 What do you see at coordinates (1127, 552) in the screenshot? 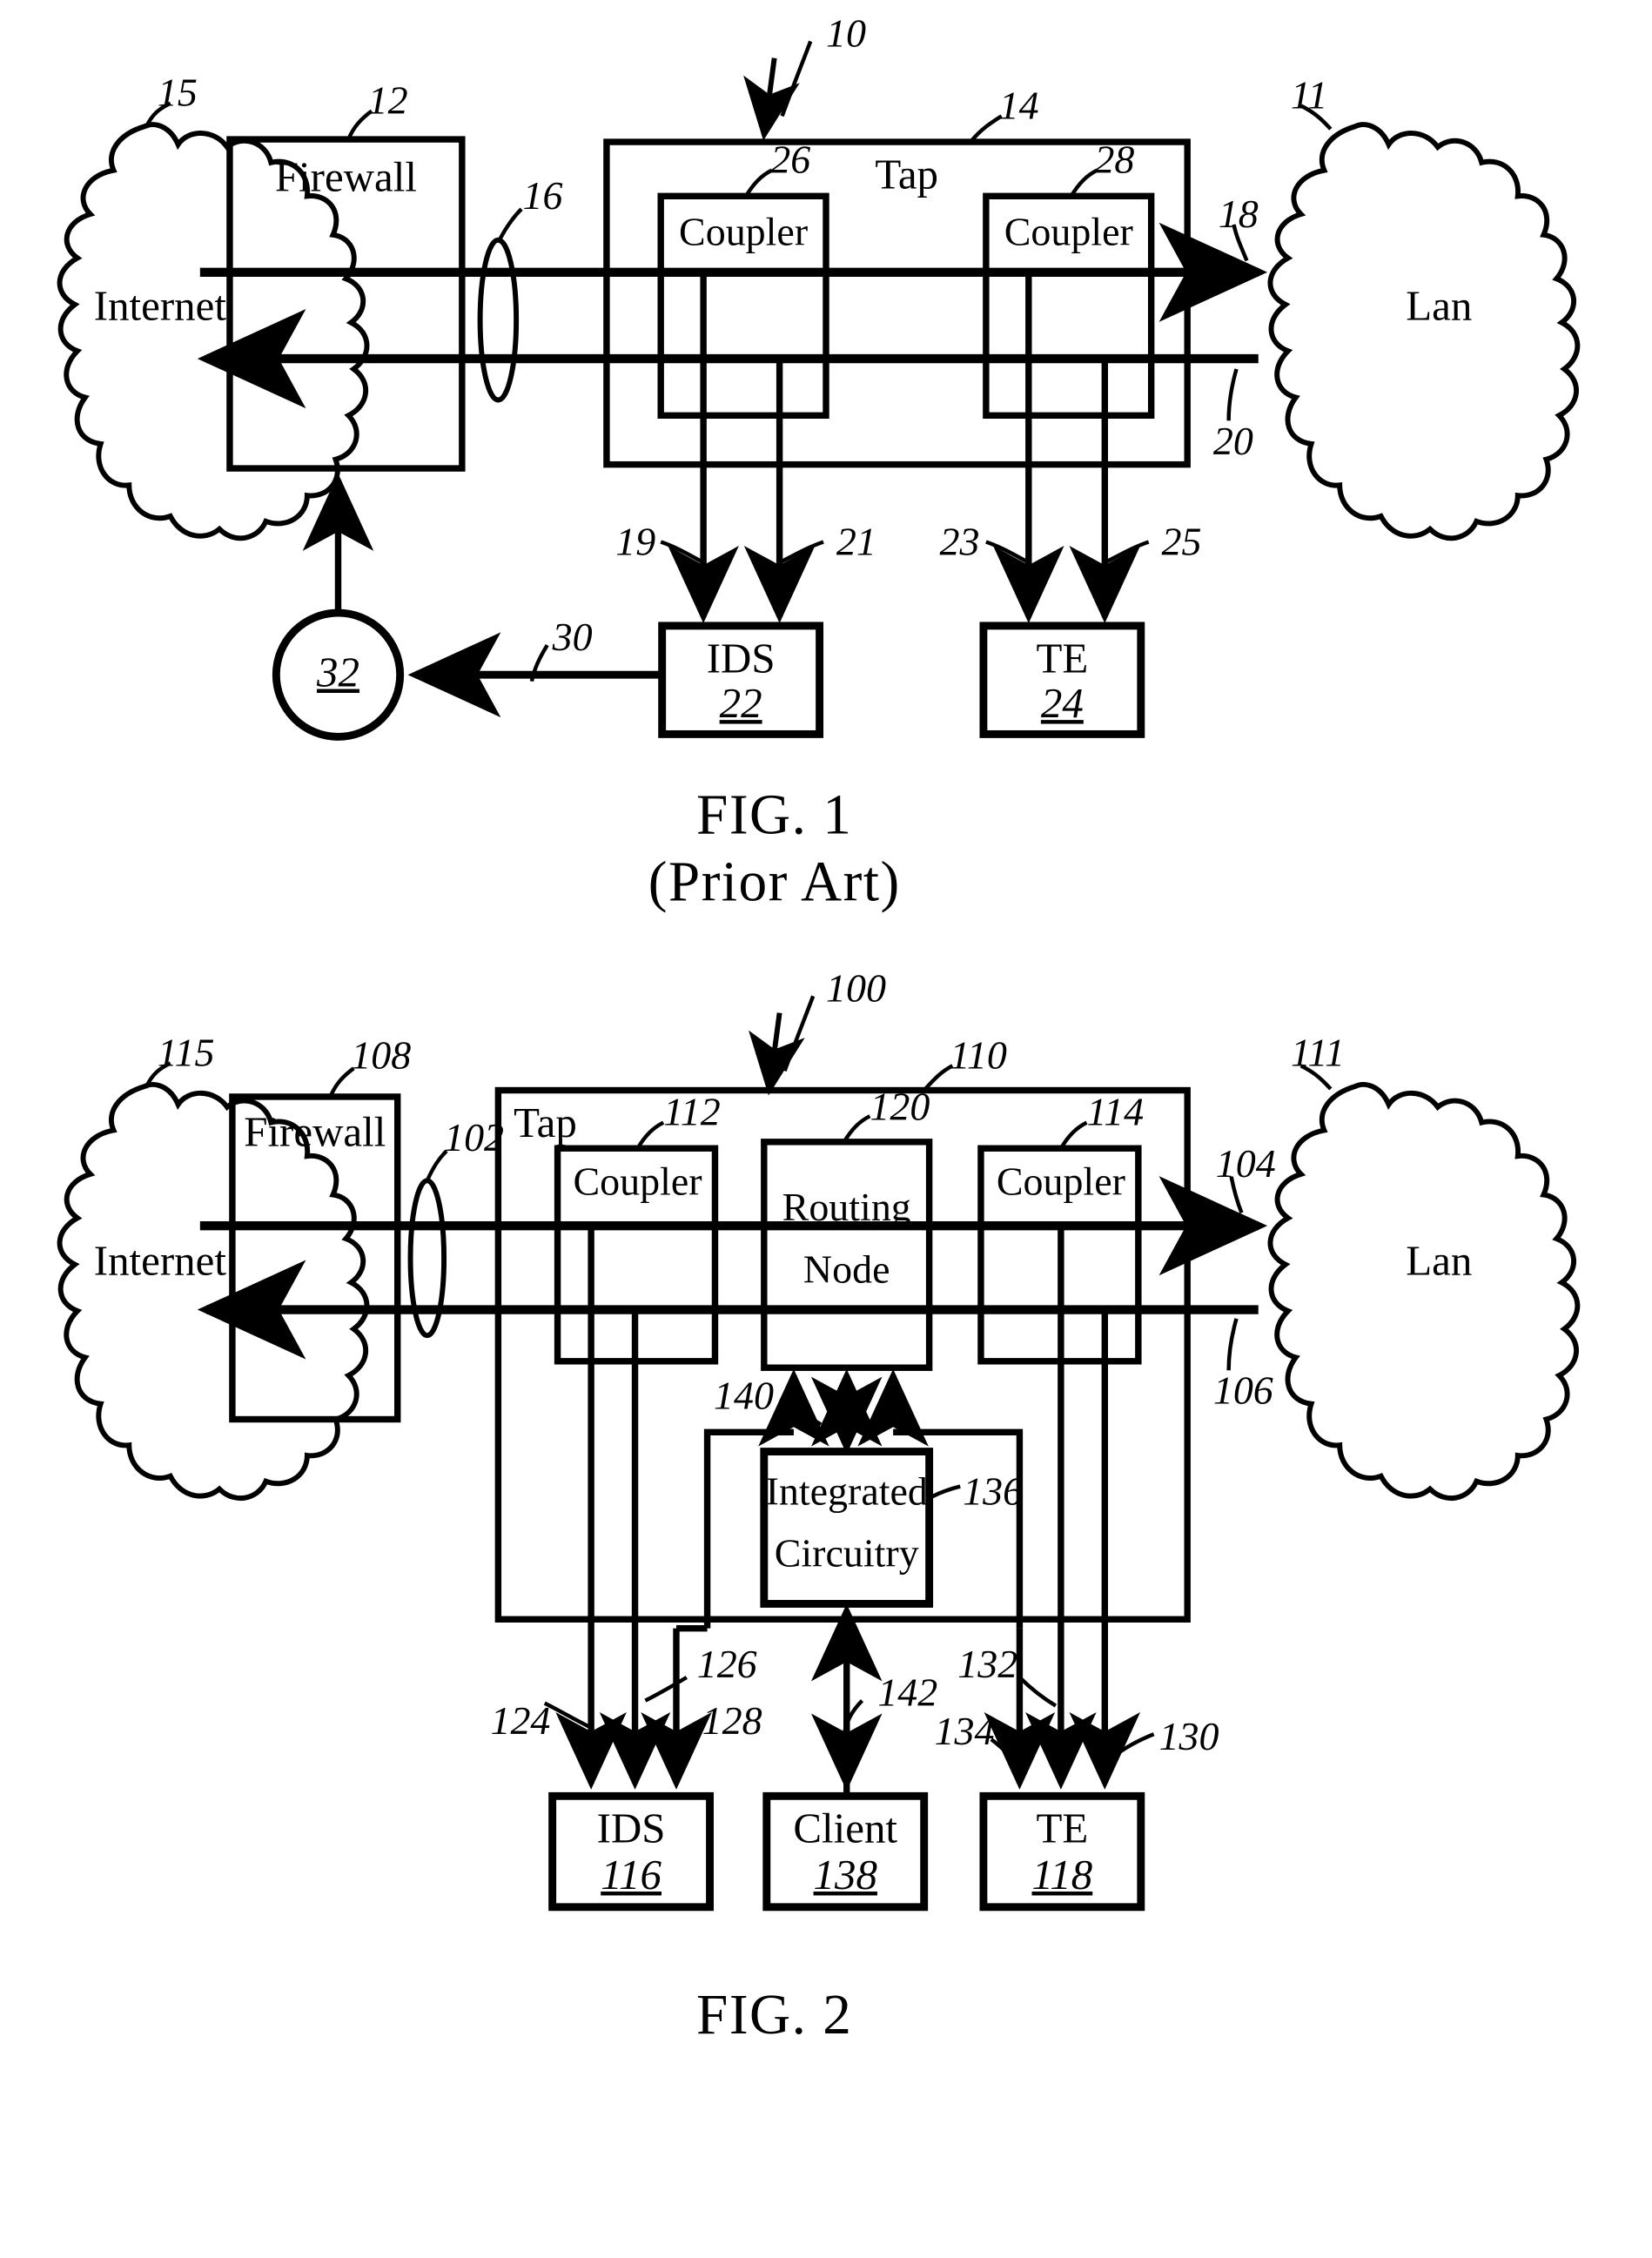
I see `leader-25-fig1` at bounding box center [1127, 552].